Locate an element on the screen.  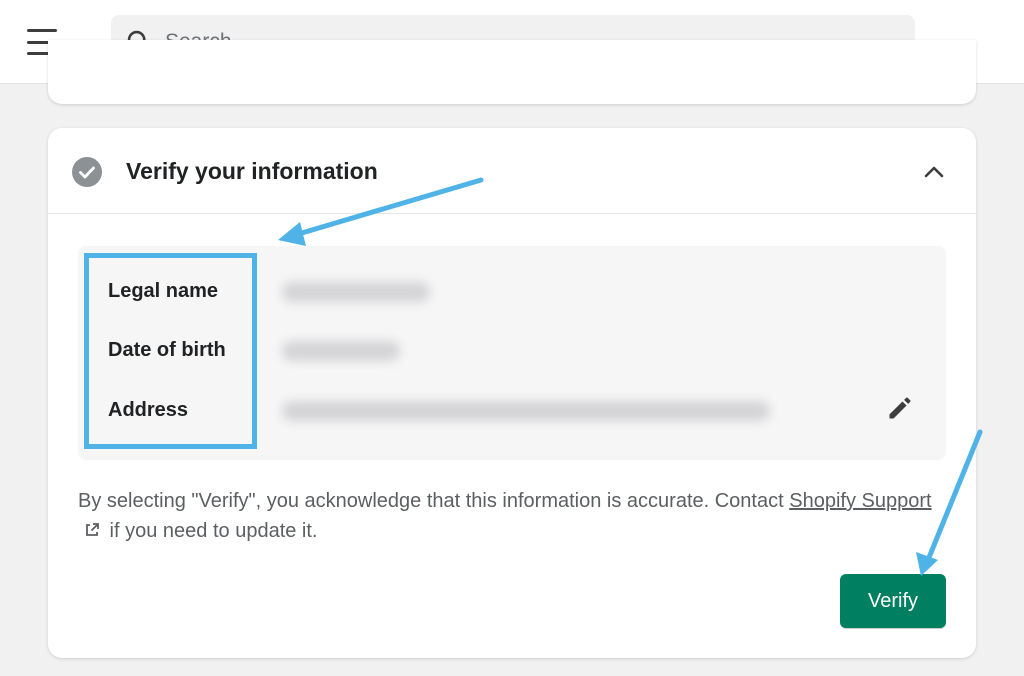
chevron-up-icon is located at coordinates (934, 172).